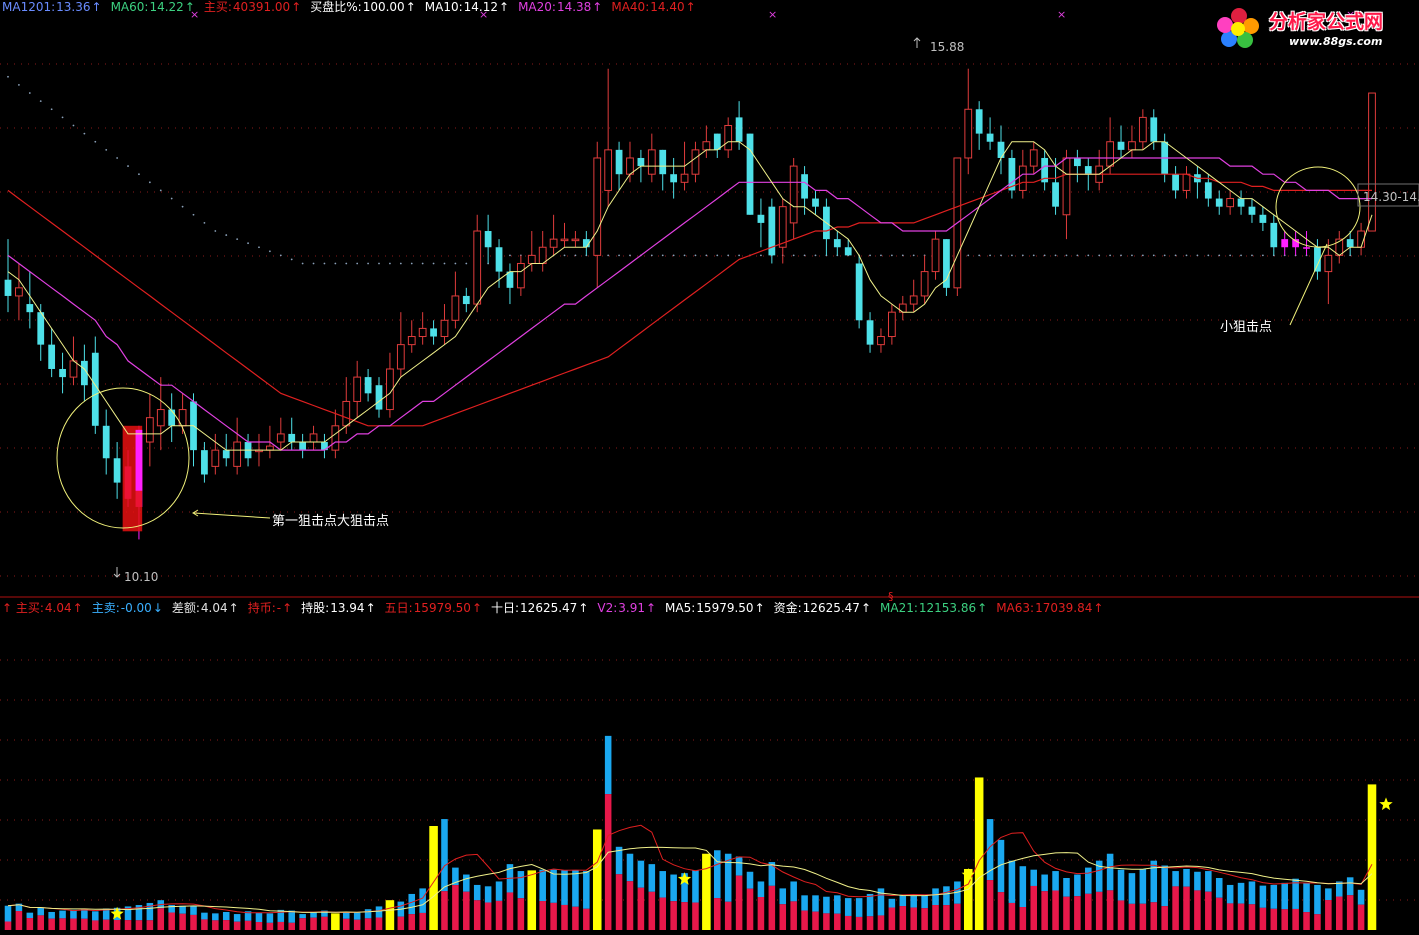 The image size is (1419, 935). What do you see at coordinates (398, 608) in the screenshot?
I see `header-bottom-label: 五日:` at bounding box center [398, 608].